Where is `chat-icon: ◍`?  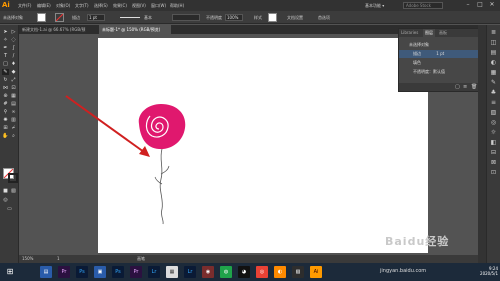 chat-icon: ◍ is located at coordinates (226, 272).